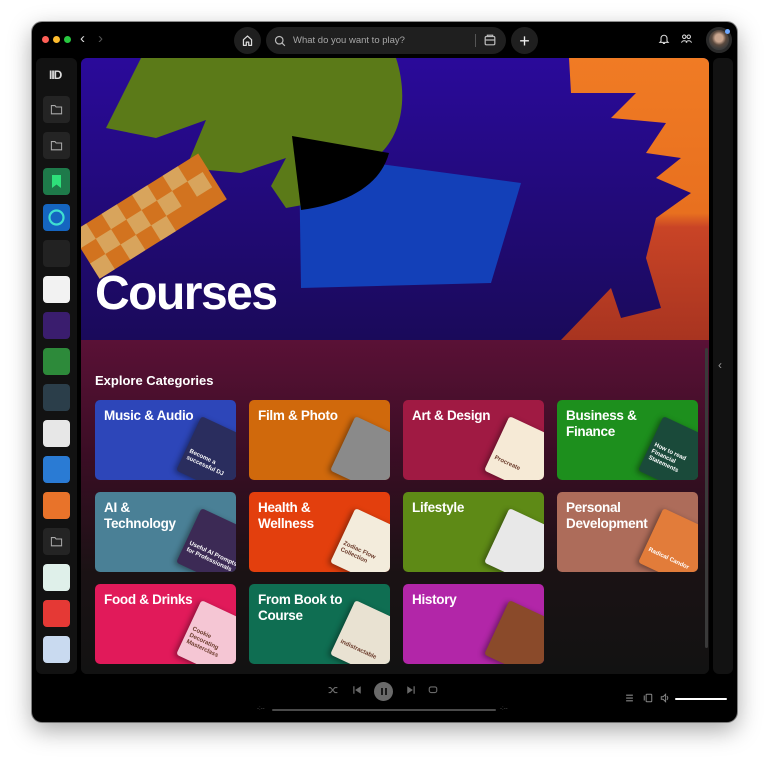  I want to click on category-cover-art: Cookie Decorating Masterclass, so click(206, 632).